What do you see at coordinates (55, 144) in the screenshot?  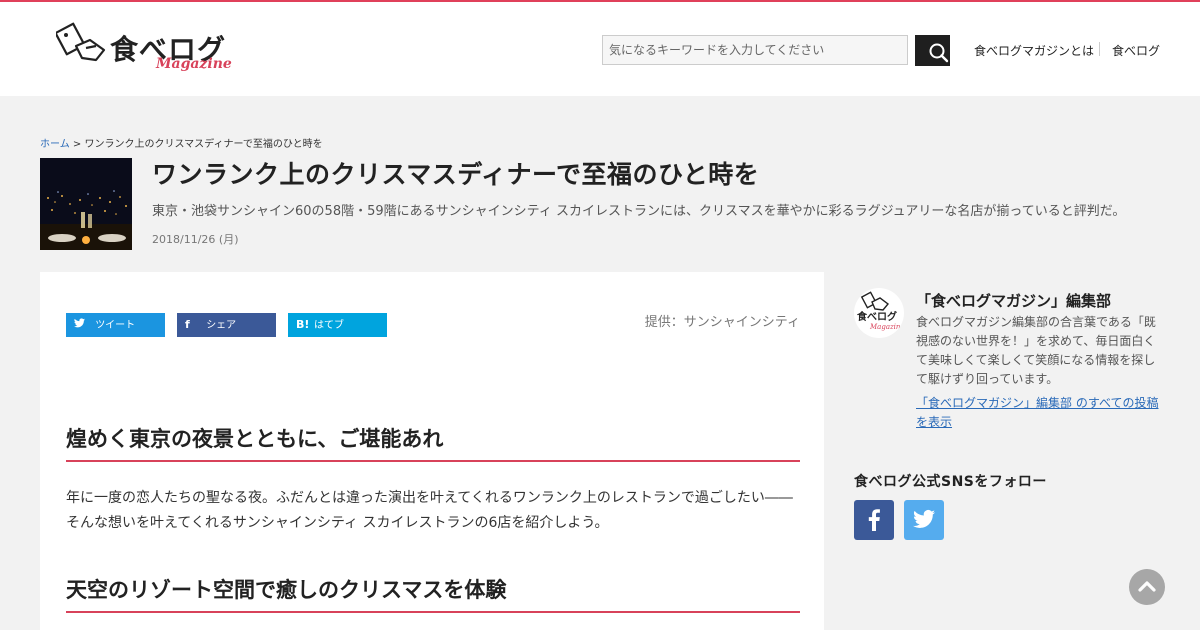 I see `breadcrumb-home: ホーム` at bounding box center [55, 144].